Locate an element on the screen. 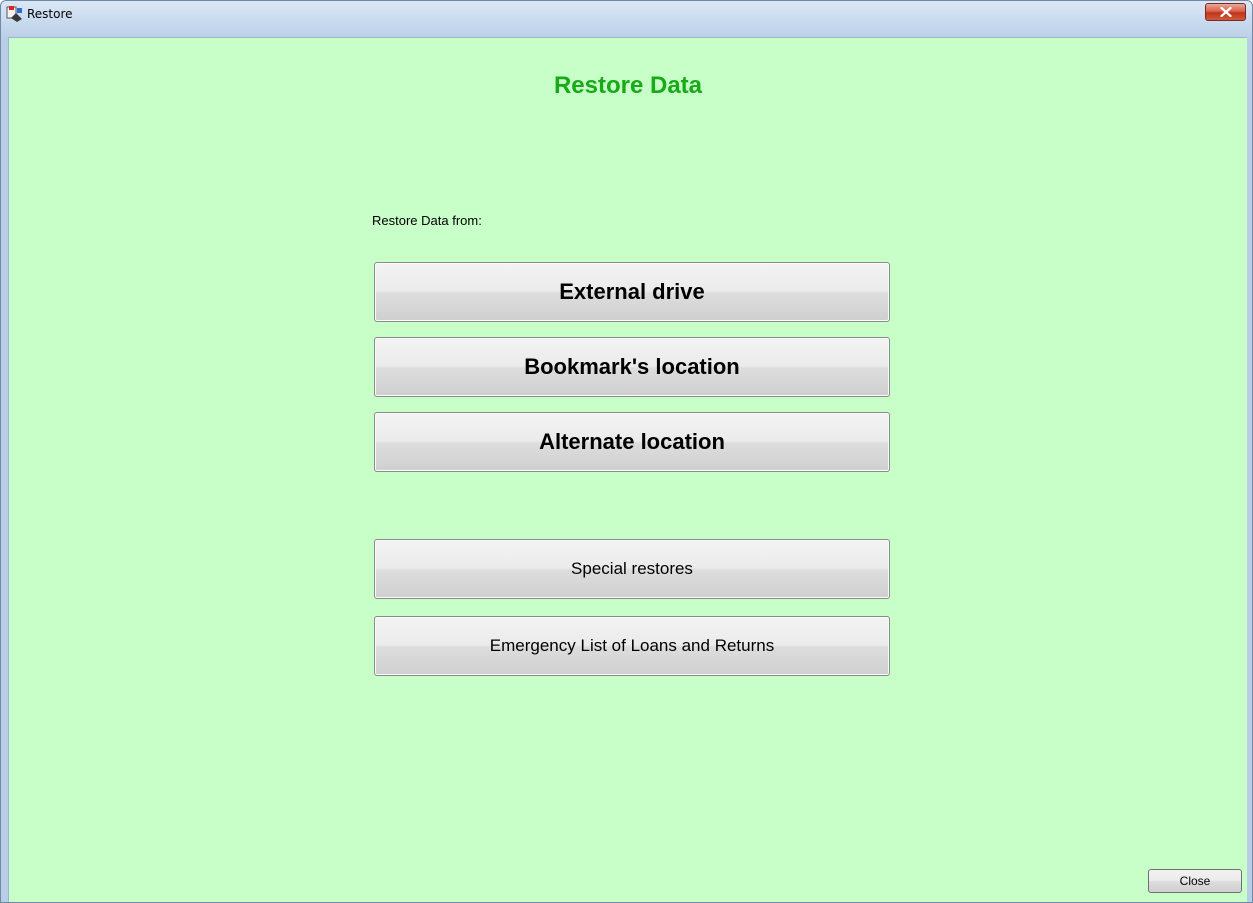  bookmarks-location-button: Bookmark's location is located at coordinates (632, 367).